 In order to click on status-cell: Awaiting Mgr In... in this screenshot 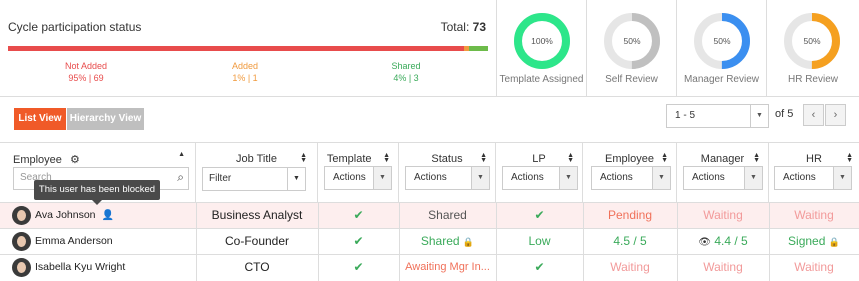, I will do `click(447, 267)`.